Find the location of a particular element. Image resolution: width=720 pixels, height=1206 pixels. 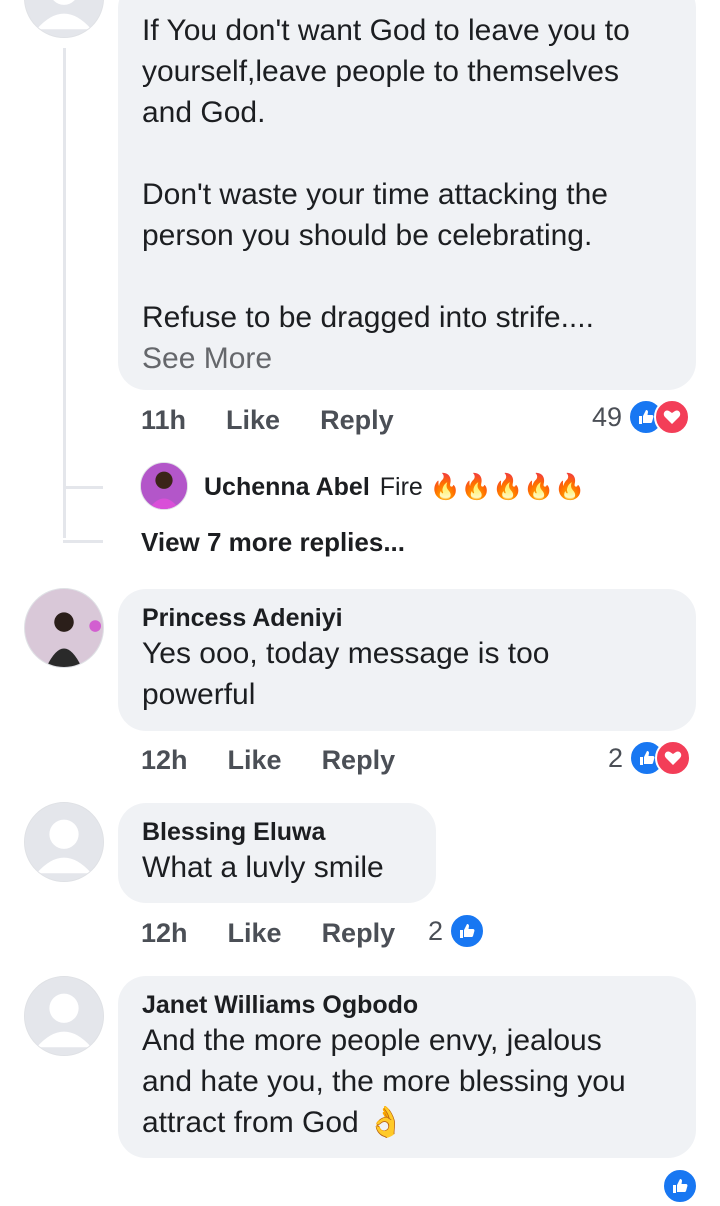

reply-preview: Uchenna Abel Fire 🔥🔥🔥🔥🔥 is located at coordinates (394, 487).